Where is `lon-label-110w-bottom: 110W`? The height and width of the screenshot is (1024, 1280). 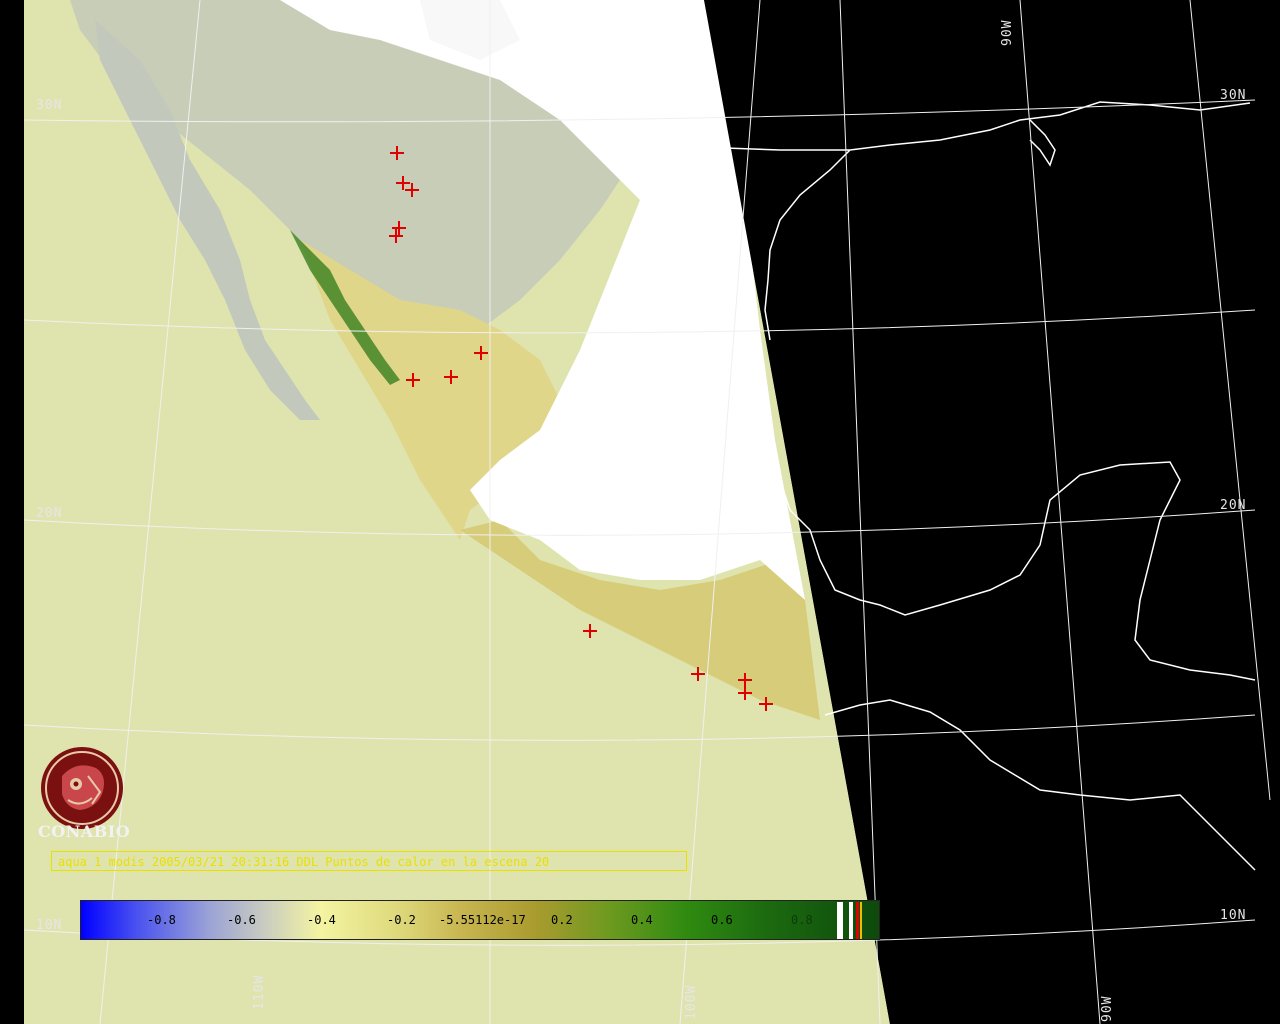
lon-label-110w-bottom: 110W is located at coordinates (259, 992).